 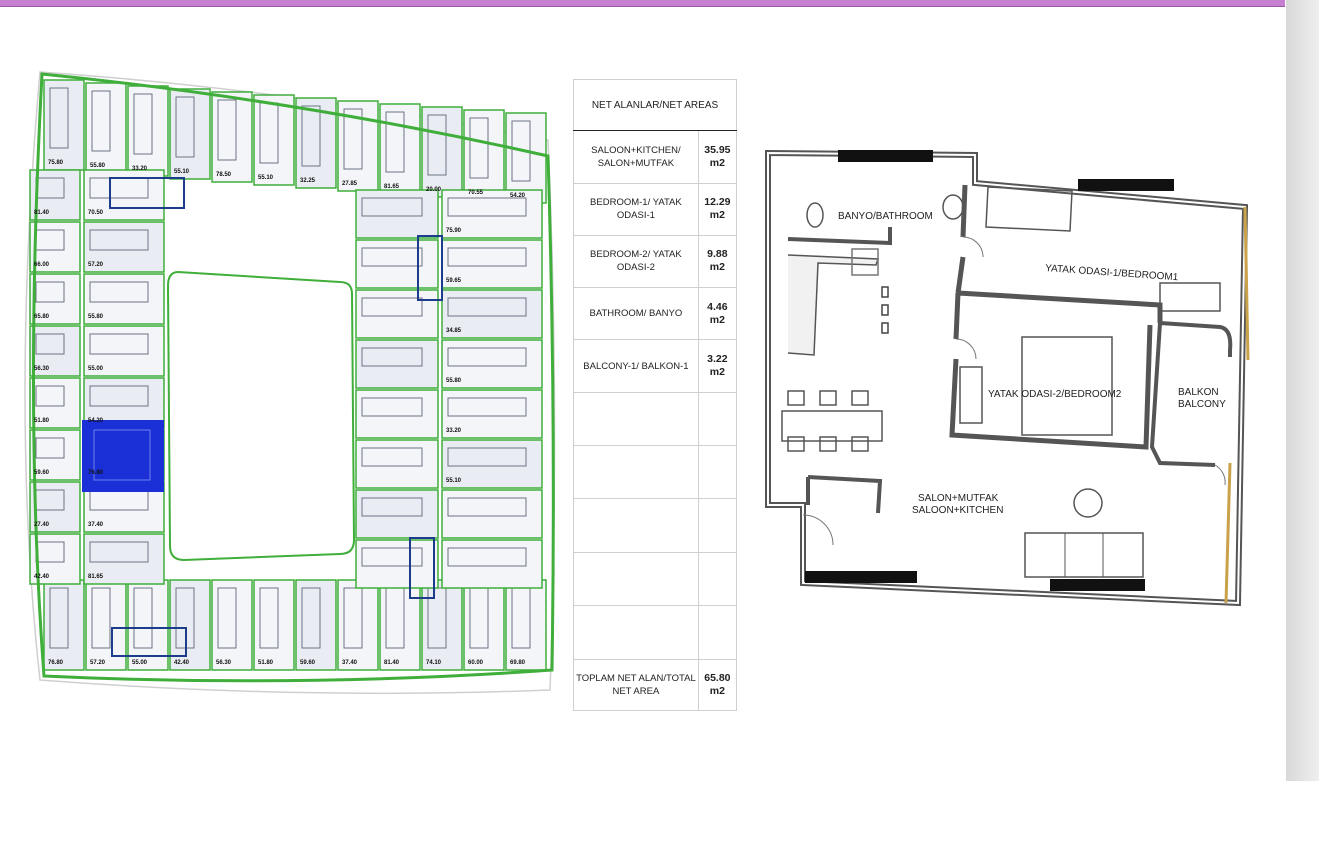 I want to click on table-total-row: TOPLAM NET ALAN/TOTAL NET AREA 65.80 m2, so click(x=655, y=685).